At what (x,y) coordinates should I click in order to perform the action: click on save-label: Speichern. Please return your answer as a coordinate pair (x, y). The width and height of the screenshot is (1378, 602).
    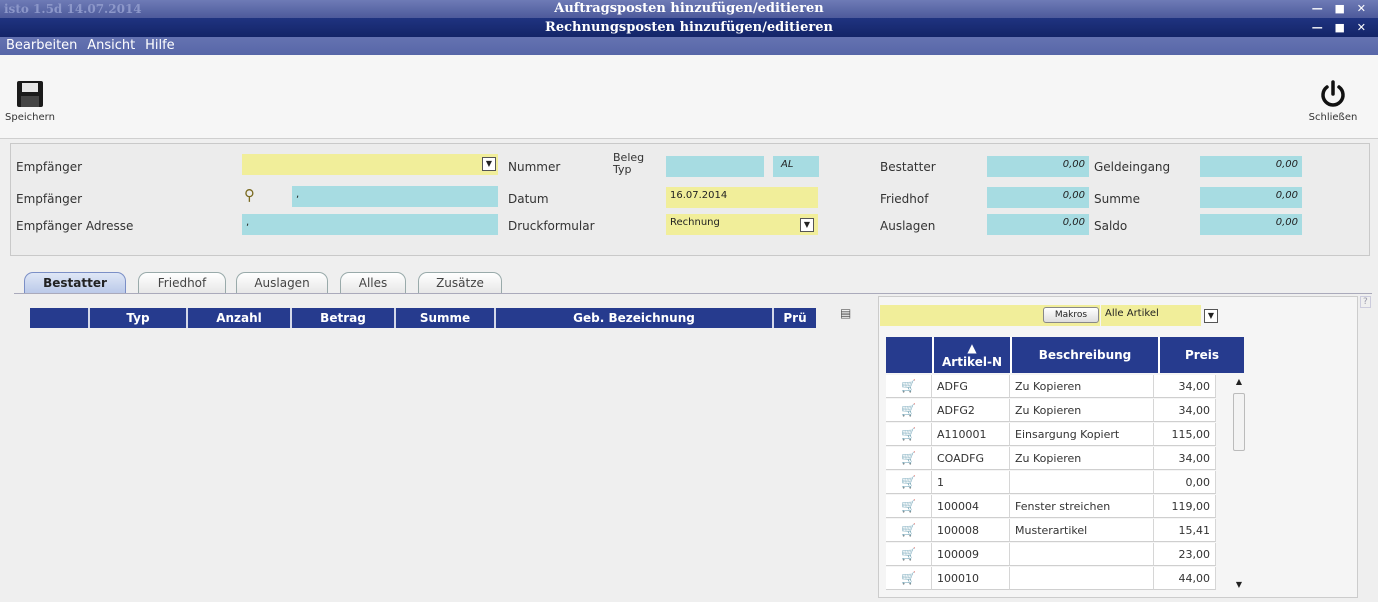
    Looking at the image, I should click on (30, 117).